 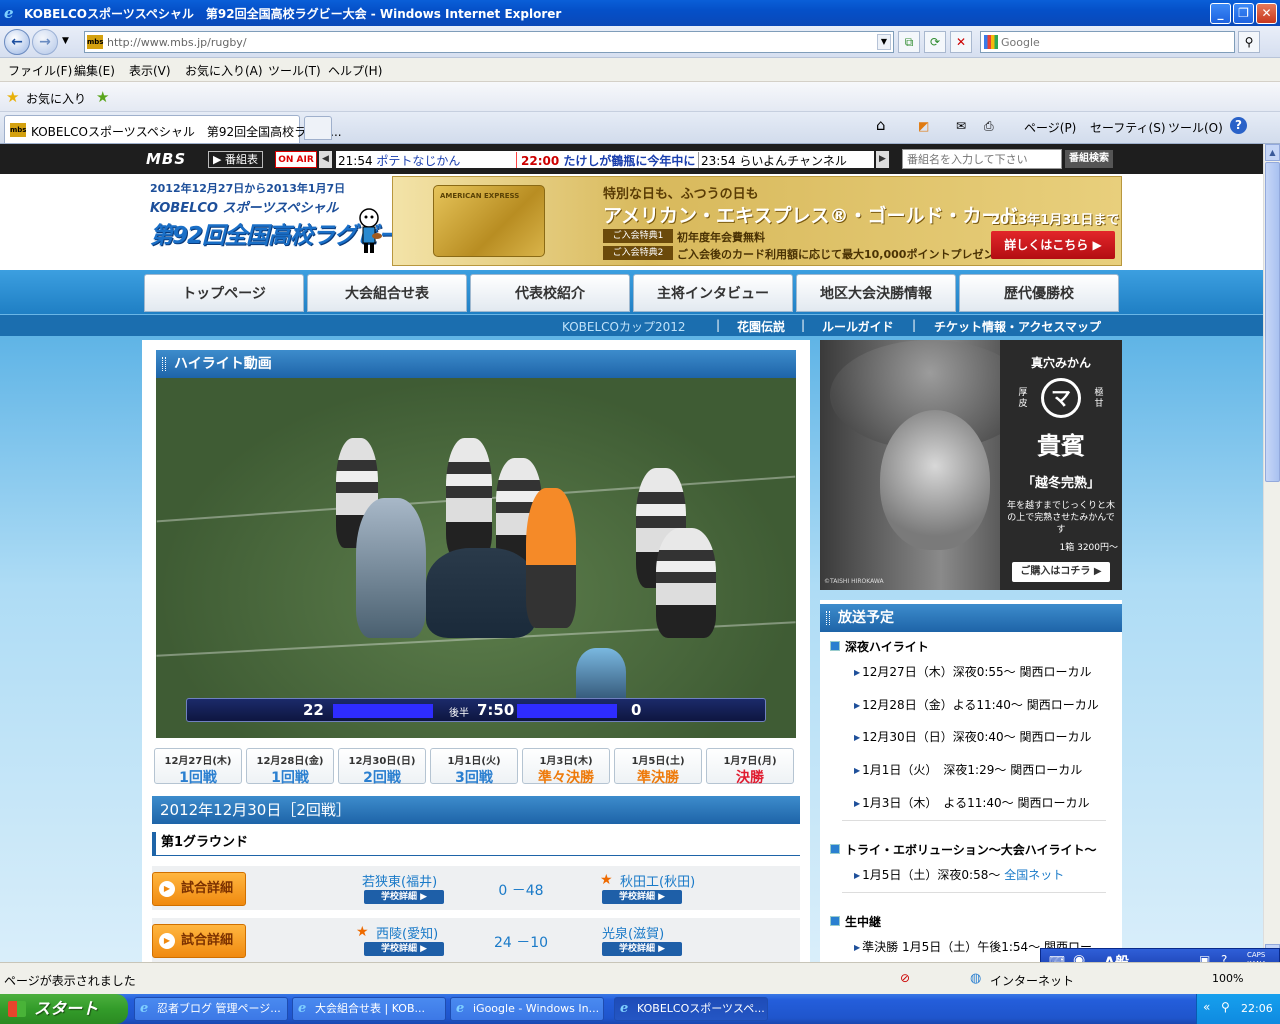 What do you see at coordinates (884, 42) in the screenshot?
I see `url-dropdown-icon: ▼` at bounding box center [884, 42].